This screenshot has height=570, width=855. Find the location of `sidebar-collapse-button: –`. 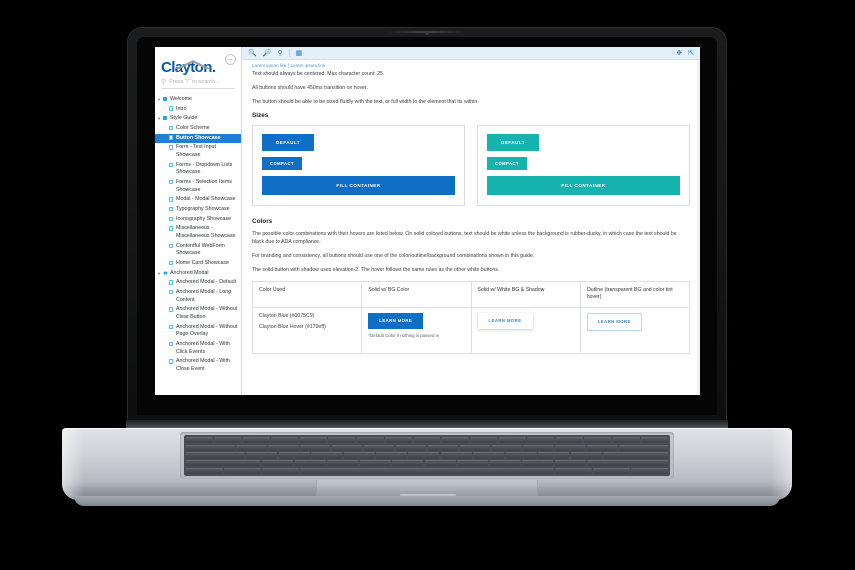

sidebar-collapse-button: – is located at coordinates (230, 59).